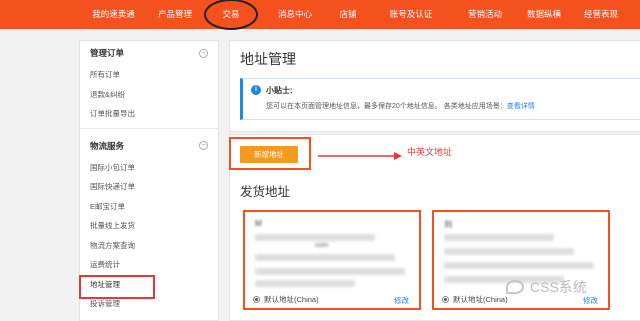  I want to click on watermark: CSS系统, so click(546, 287).